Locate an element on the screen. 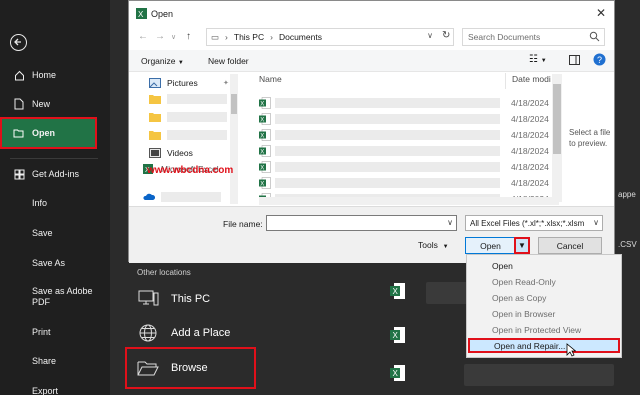 Image resolution: width=640 pixels, height=395 pixels. file-list-scrollbar is located at coordinates (557, 138).